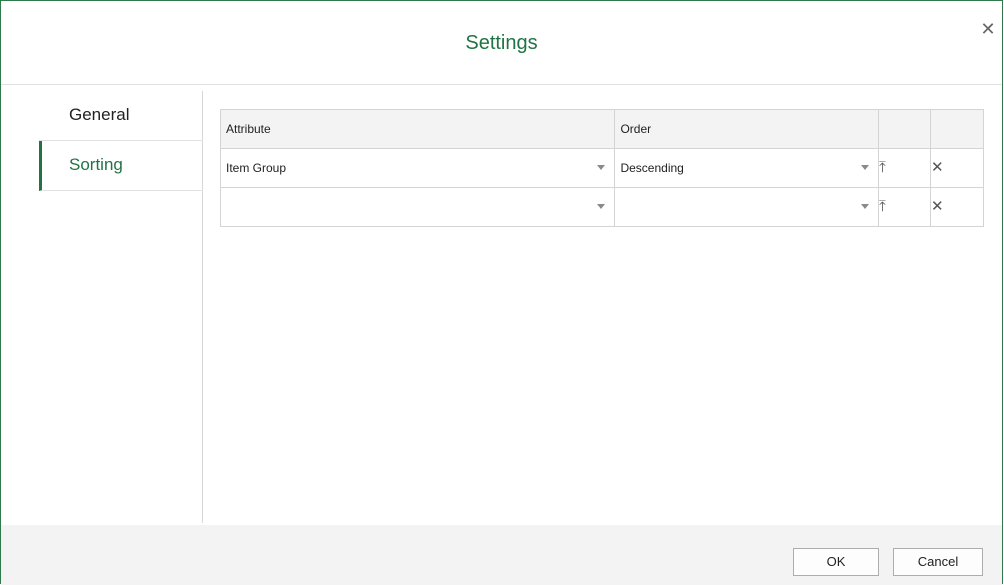 This screenshot has width=1004, height=585. I want to click on attribute-dropdown: Item Group, so click(417, 168).